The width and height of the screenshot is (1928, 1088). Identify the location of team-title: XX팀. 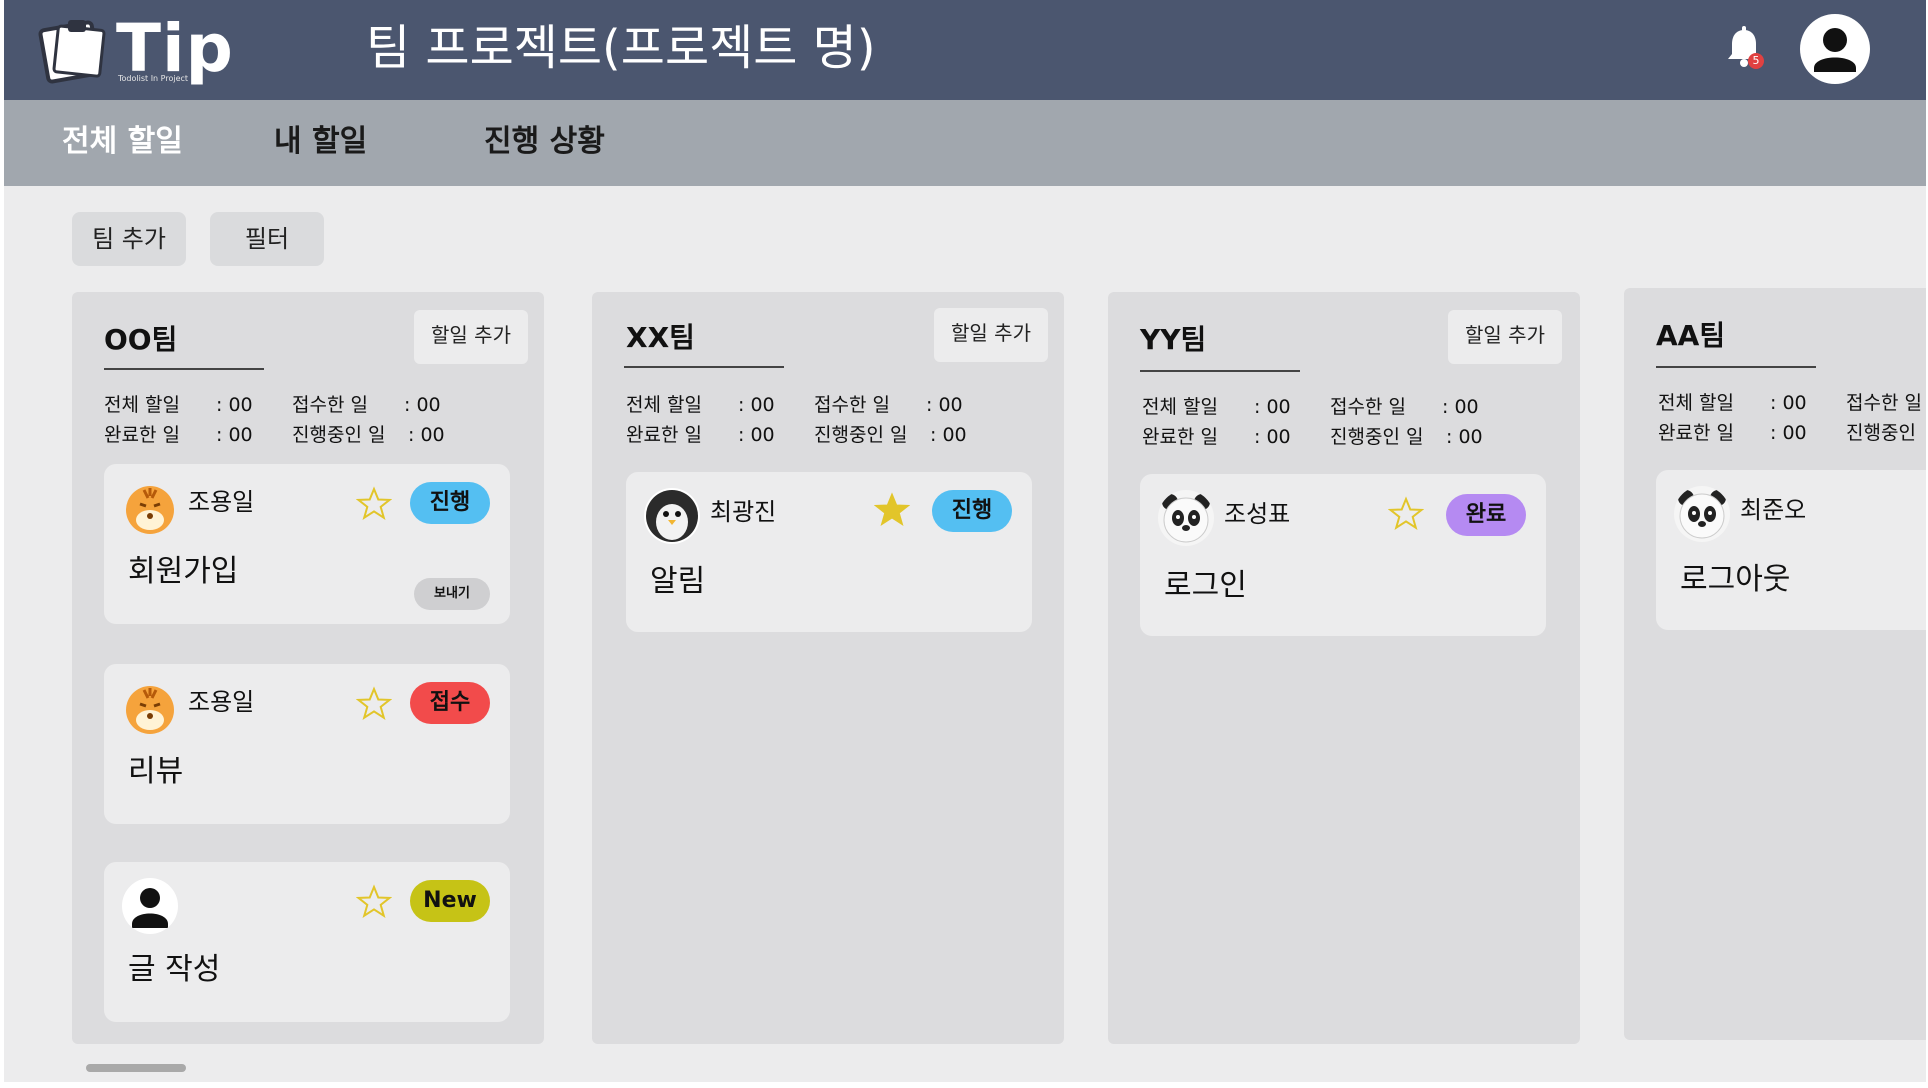
(660, 337).